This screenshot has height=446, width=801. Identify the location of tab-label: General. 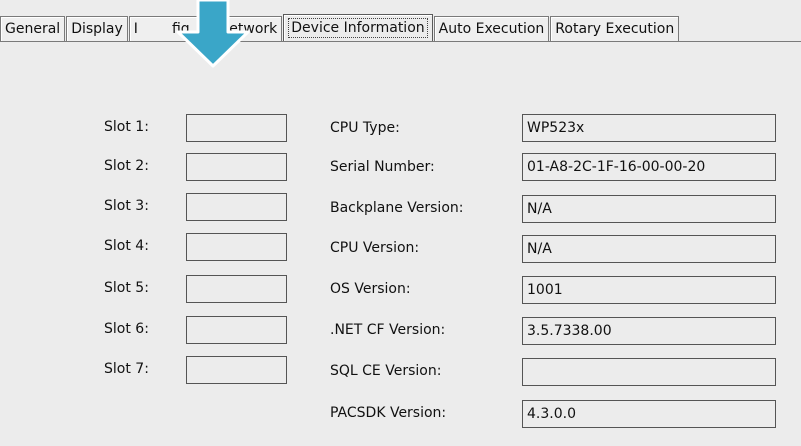
(33, 29).